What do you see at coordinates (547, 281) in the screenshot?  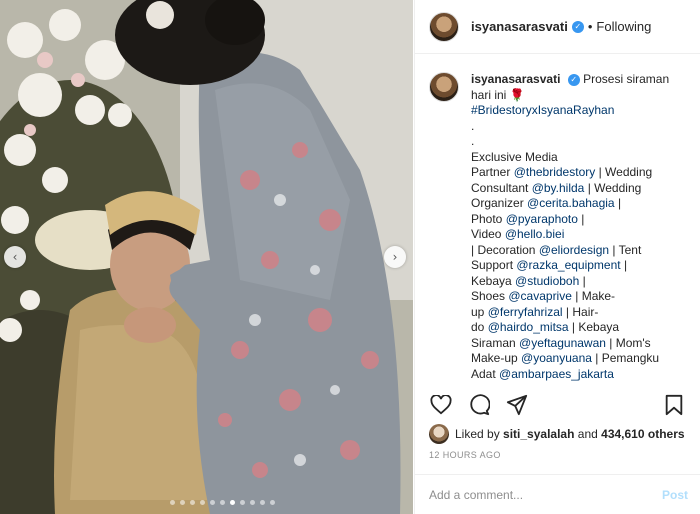 I see `mention-link: @studioboh` at bounding box center [547, 281].